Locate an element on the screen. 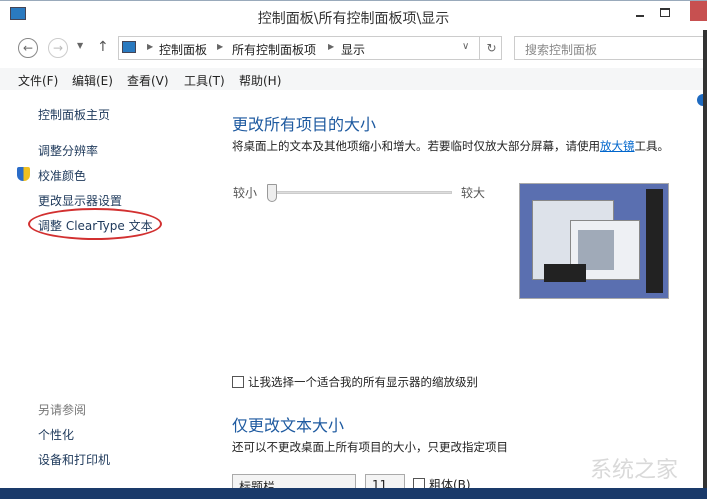  menu-file: 文件(F) is located at coordinates (38, 80).